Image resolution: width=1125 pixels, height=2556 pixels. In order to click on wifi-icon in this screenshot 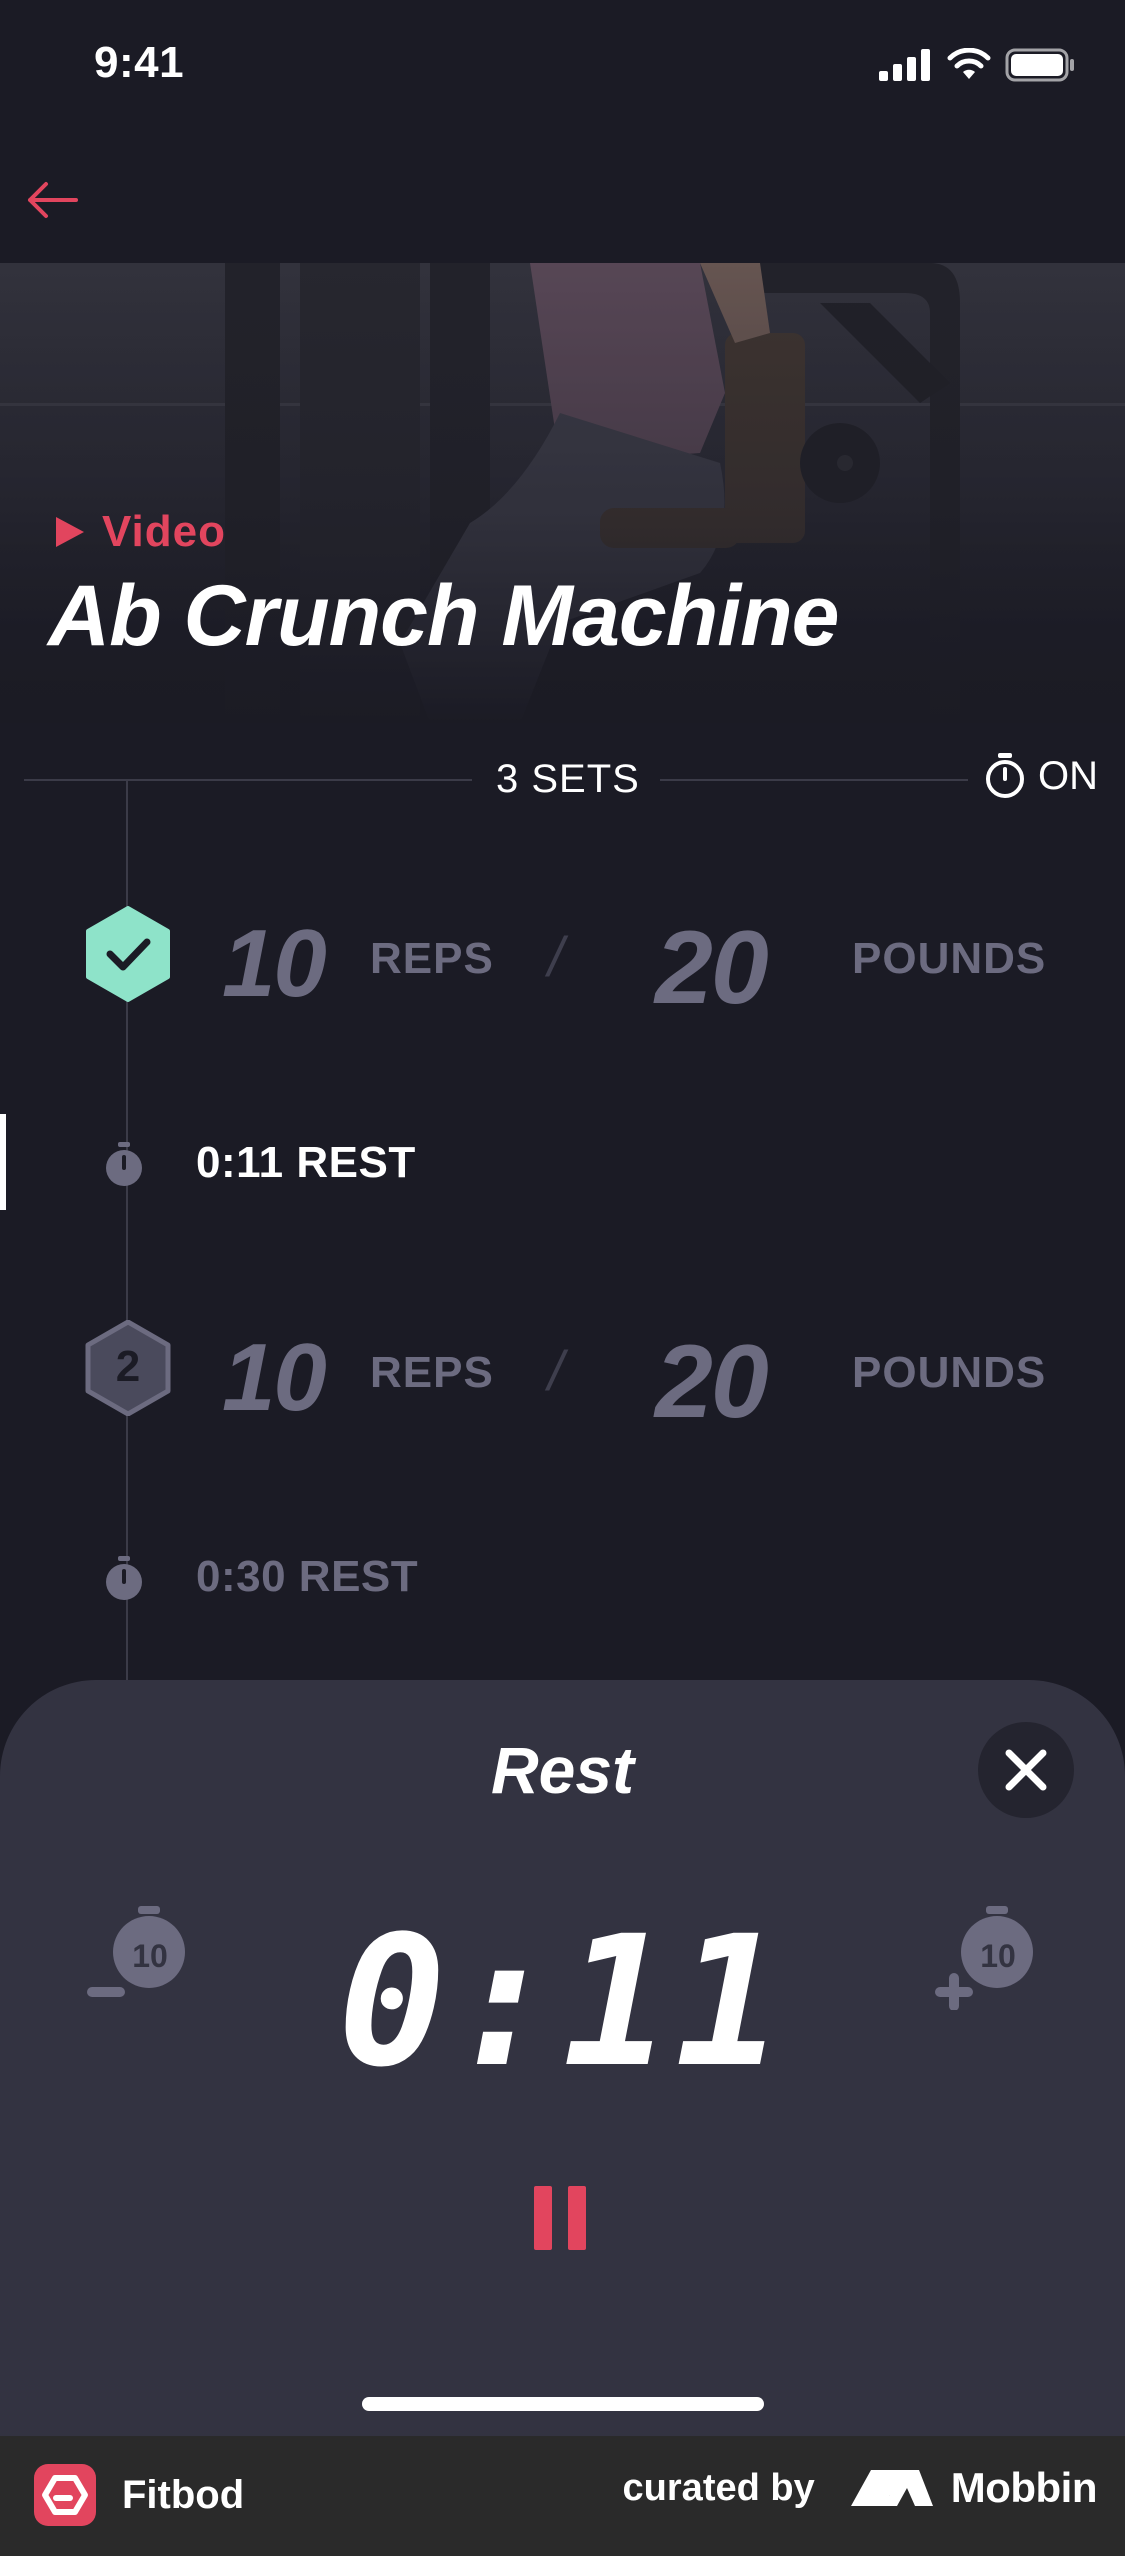, I will do `click(969, 63)`.